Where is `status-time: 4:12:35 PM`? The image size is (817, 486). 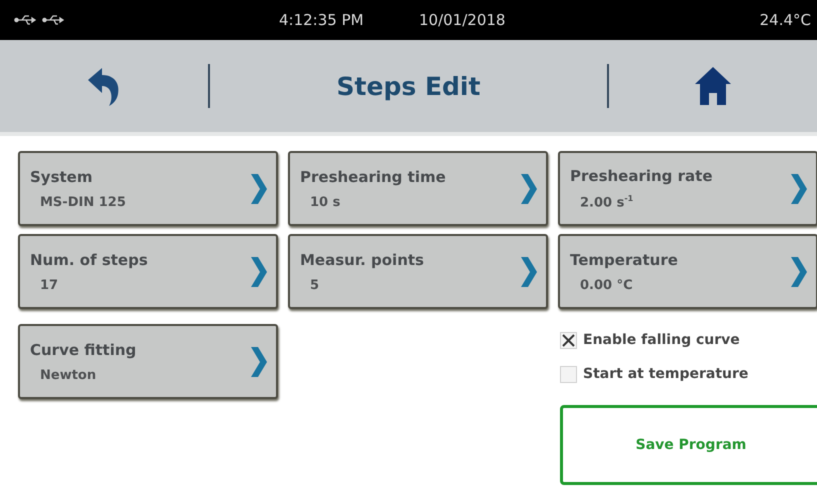 status-time: 4:12:35 PM is located at coordinates (322, 20).